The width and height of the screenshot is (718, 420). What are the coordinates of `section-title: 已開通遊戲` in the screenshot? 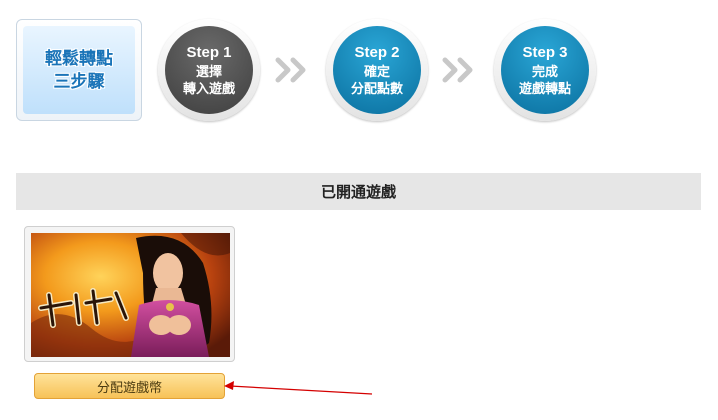 It's located at (358, 192).